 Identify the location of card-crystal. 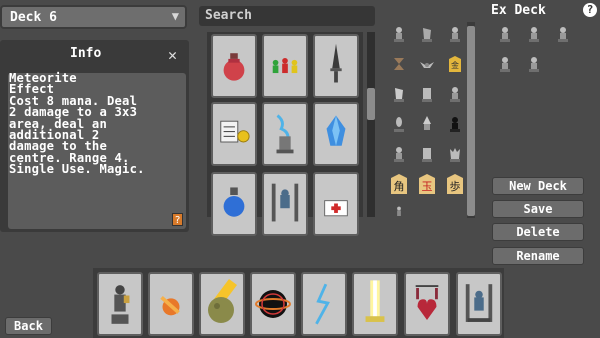
(336, 134).